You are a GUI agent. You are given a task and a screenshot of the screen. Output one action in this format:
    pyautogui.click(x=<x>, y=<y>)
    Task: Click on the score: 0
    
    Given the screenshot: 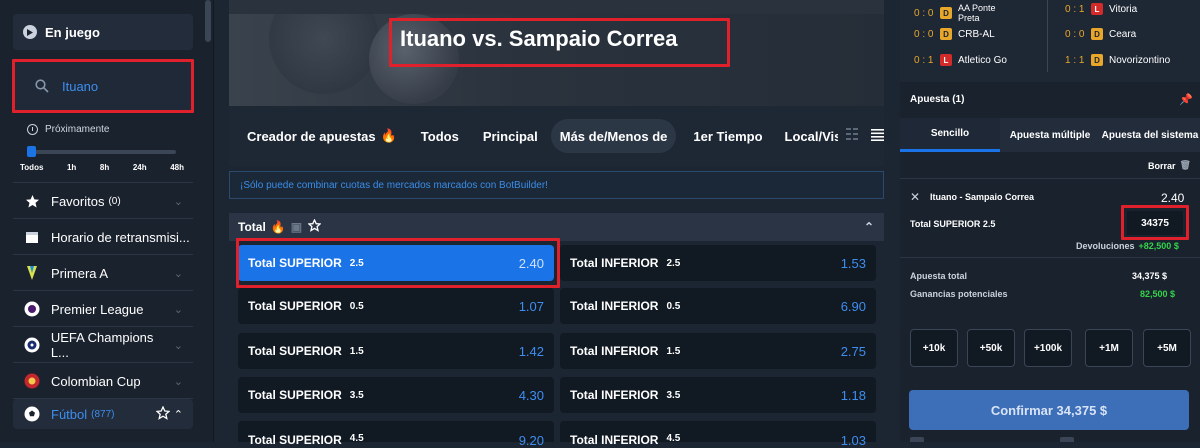 What is the action you would take?
    pyautogui.click(x=1075, y=34)
    